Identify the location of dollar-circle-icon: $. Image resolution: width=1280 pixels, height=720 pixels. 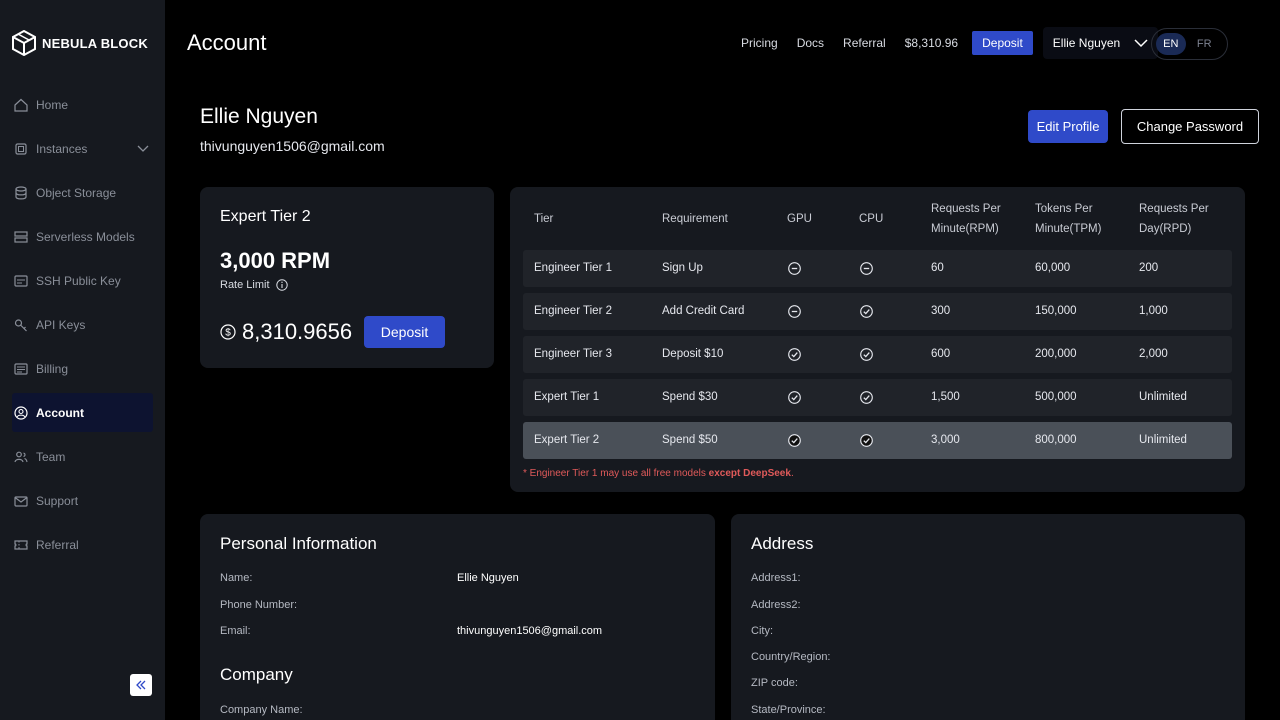
(228, 332).